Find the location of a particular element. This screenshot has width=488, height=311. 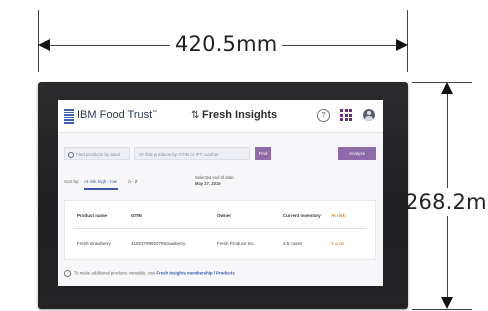

table-header-divider is located at coordinates (220, 228).